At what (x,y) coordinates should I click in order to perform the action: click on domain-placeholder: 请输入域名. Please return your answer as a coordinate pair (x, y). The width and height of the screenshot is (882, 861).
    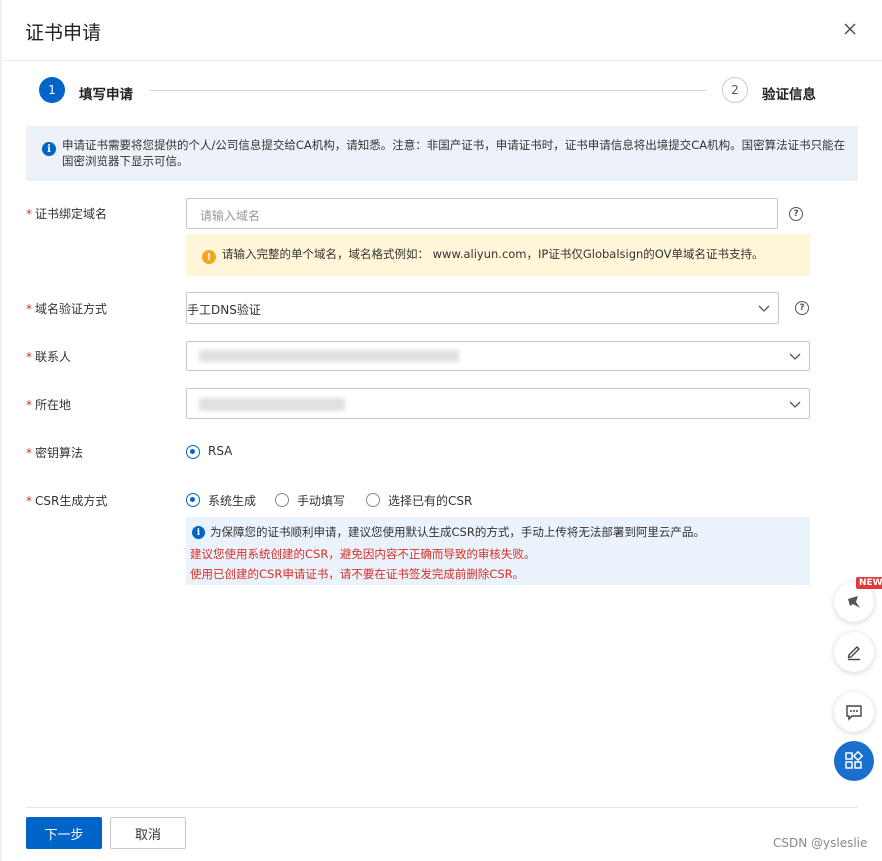
    Looking at the image, I should click on (230, 216).